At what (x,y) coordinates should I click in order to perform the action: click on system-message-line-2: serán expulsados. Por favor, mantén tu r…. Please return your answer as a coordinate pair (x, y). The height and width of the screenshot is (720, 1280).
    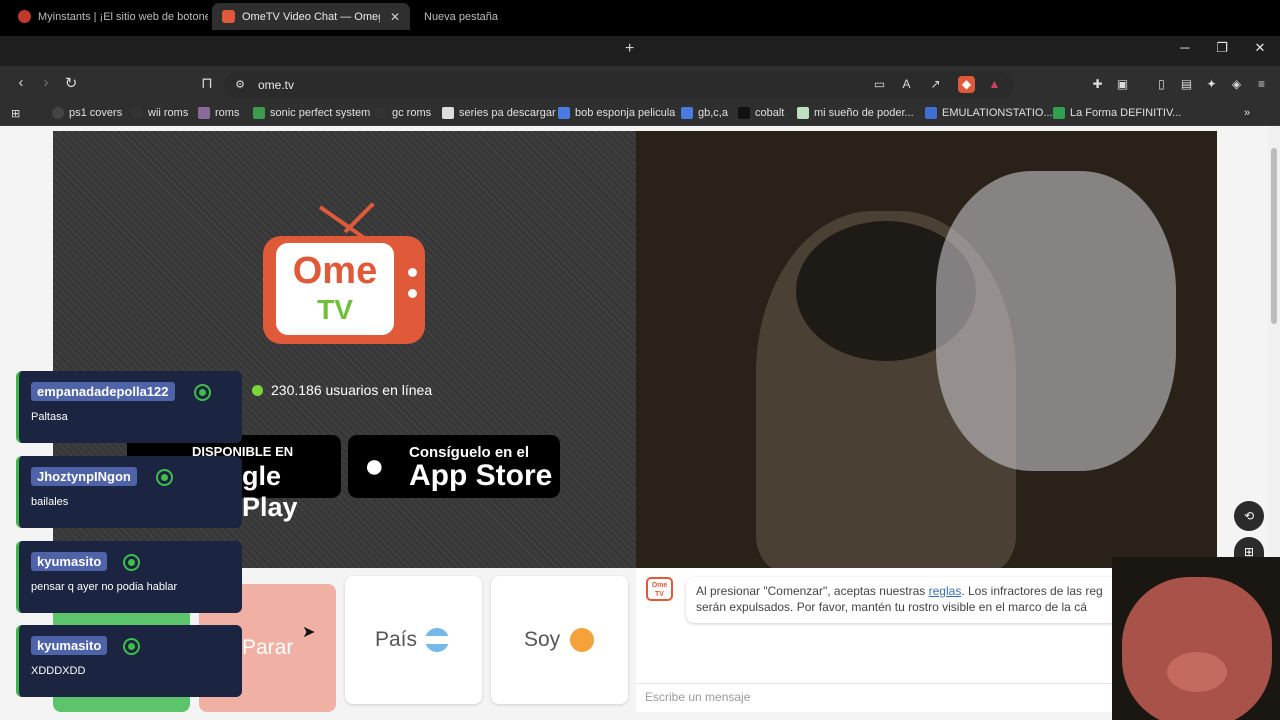
    Looking at the image, I should click on (891, 607).